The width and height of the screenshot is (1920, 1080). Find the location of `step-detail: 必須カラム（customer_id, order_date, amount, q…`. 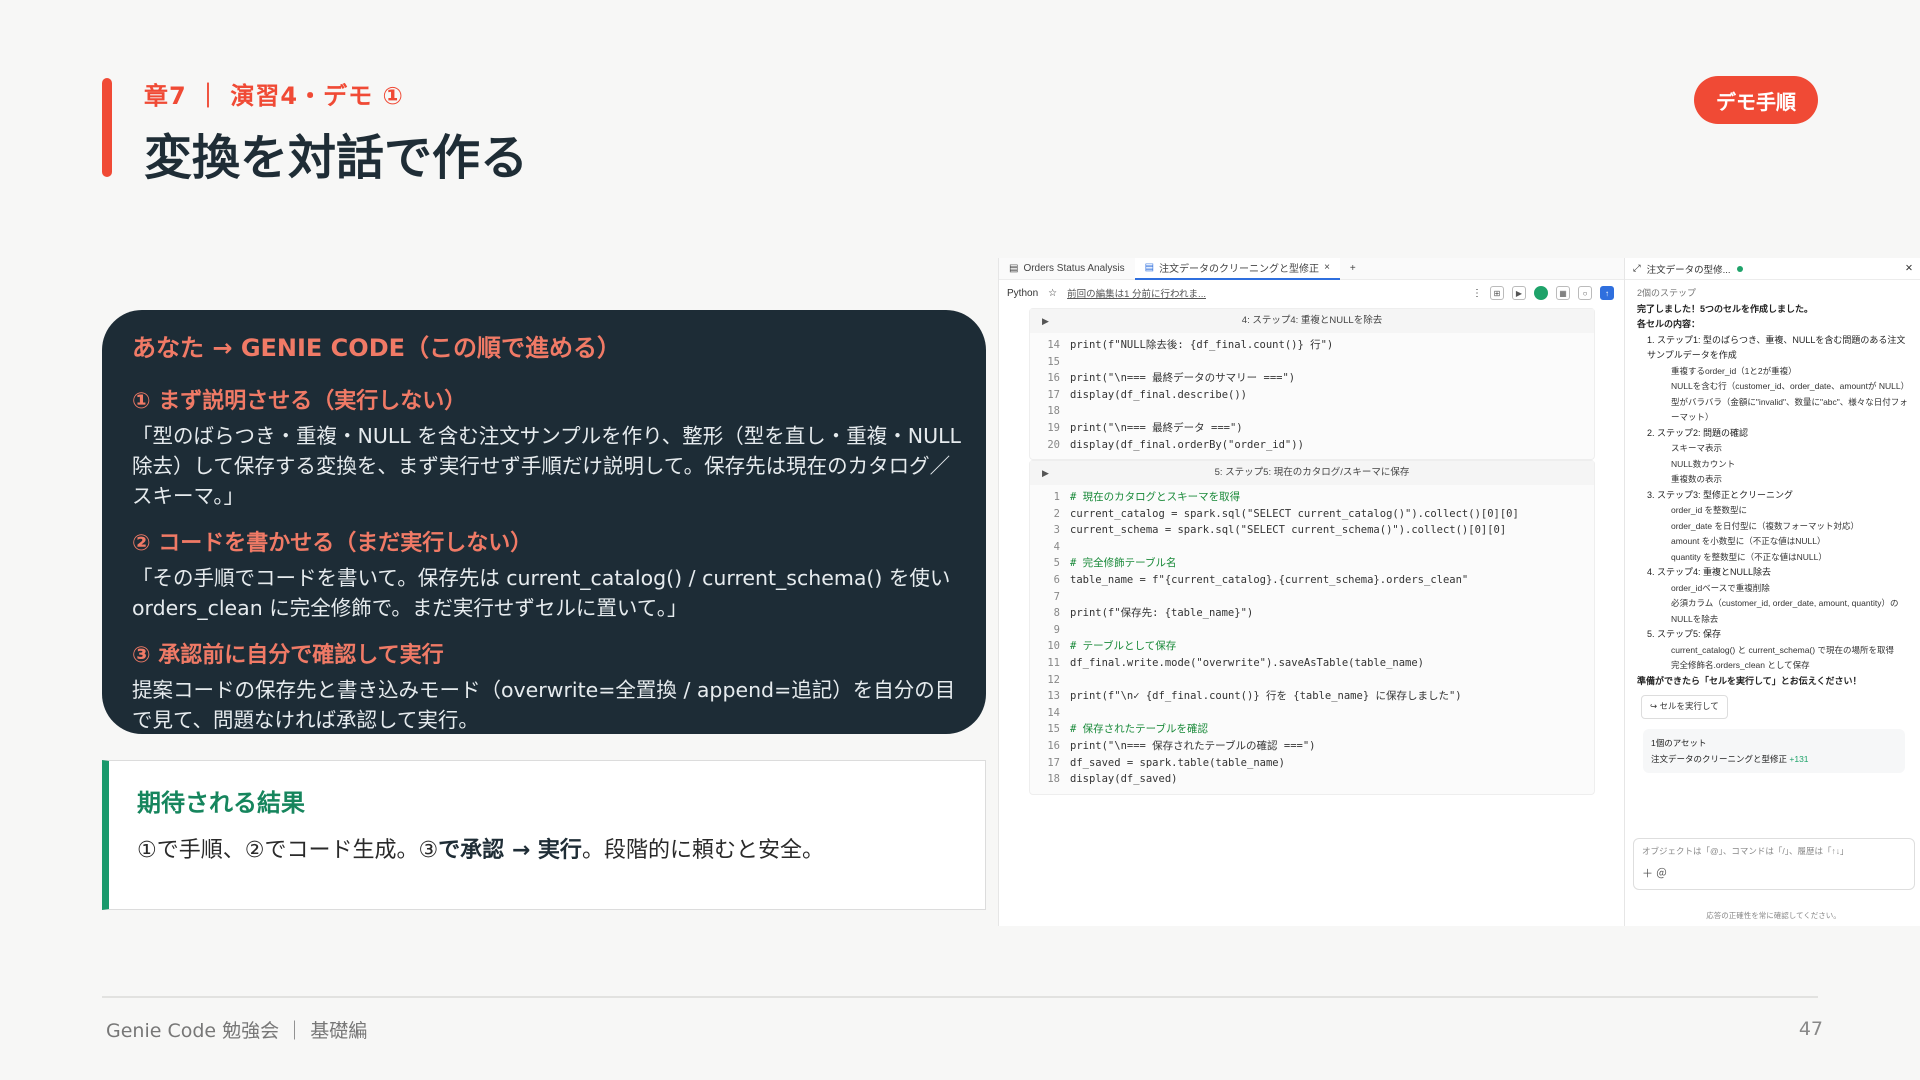

step-detail: 必須カラム（customer_id, order_date, amount, q… is located at coordinates (1785, 611).